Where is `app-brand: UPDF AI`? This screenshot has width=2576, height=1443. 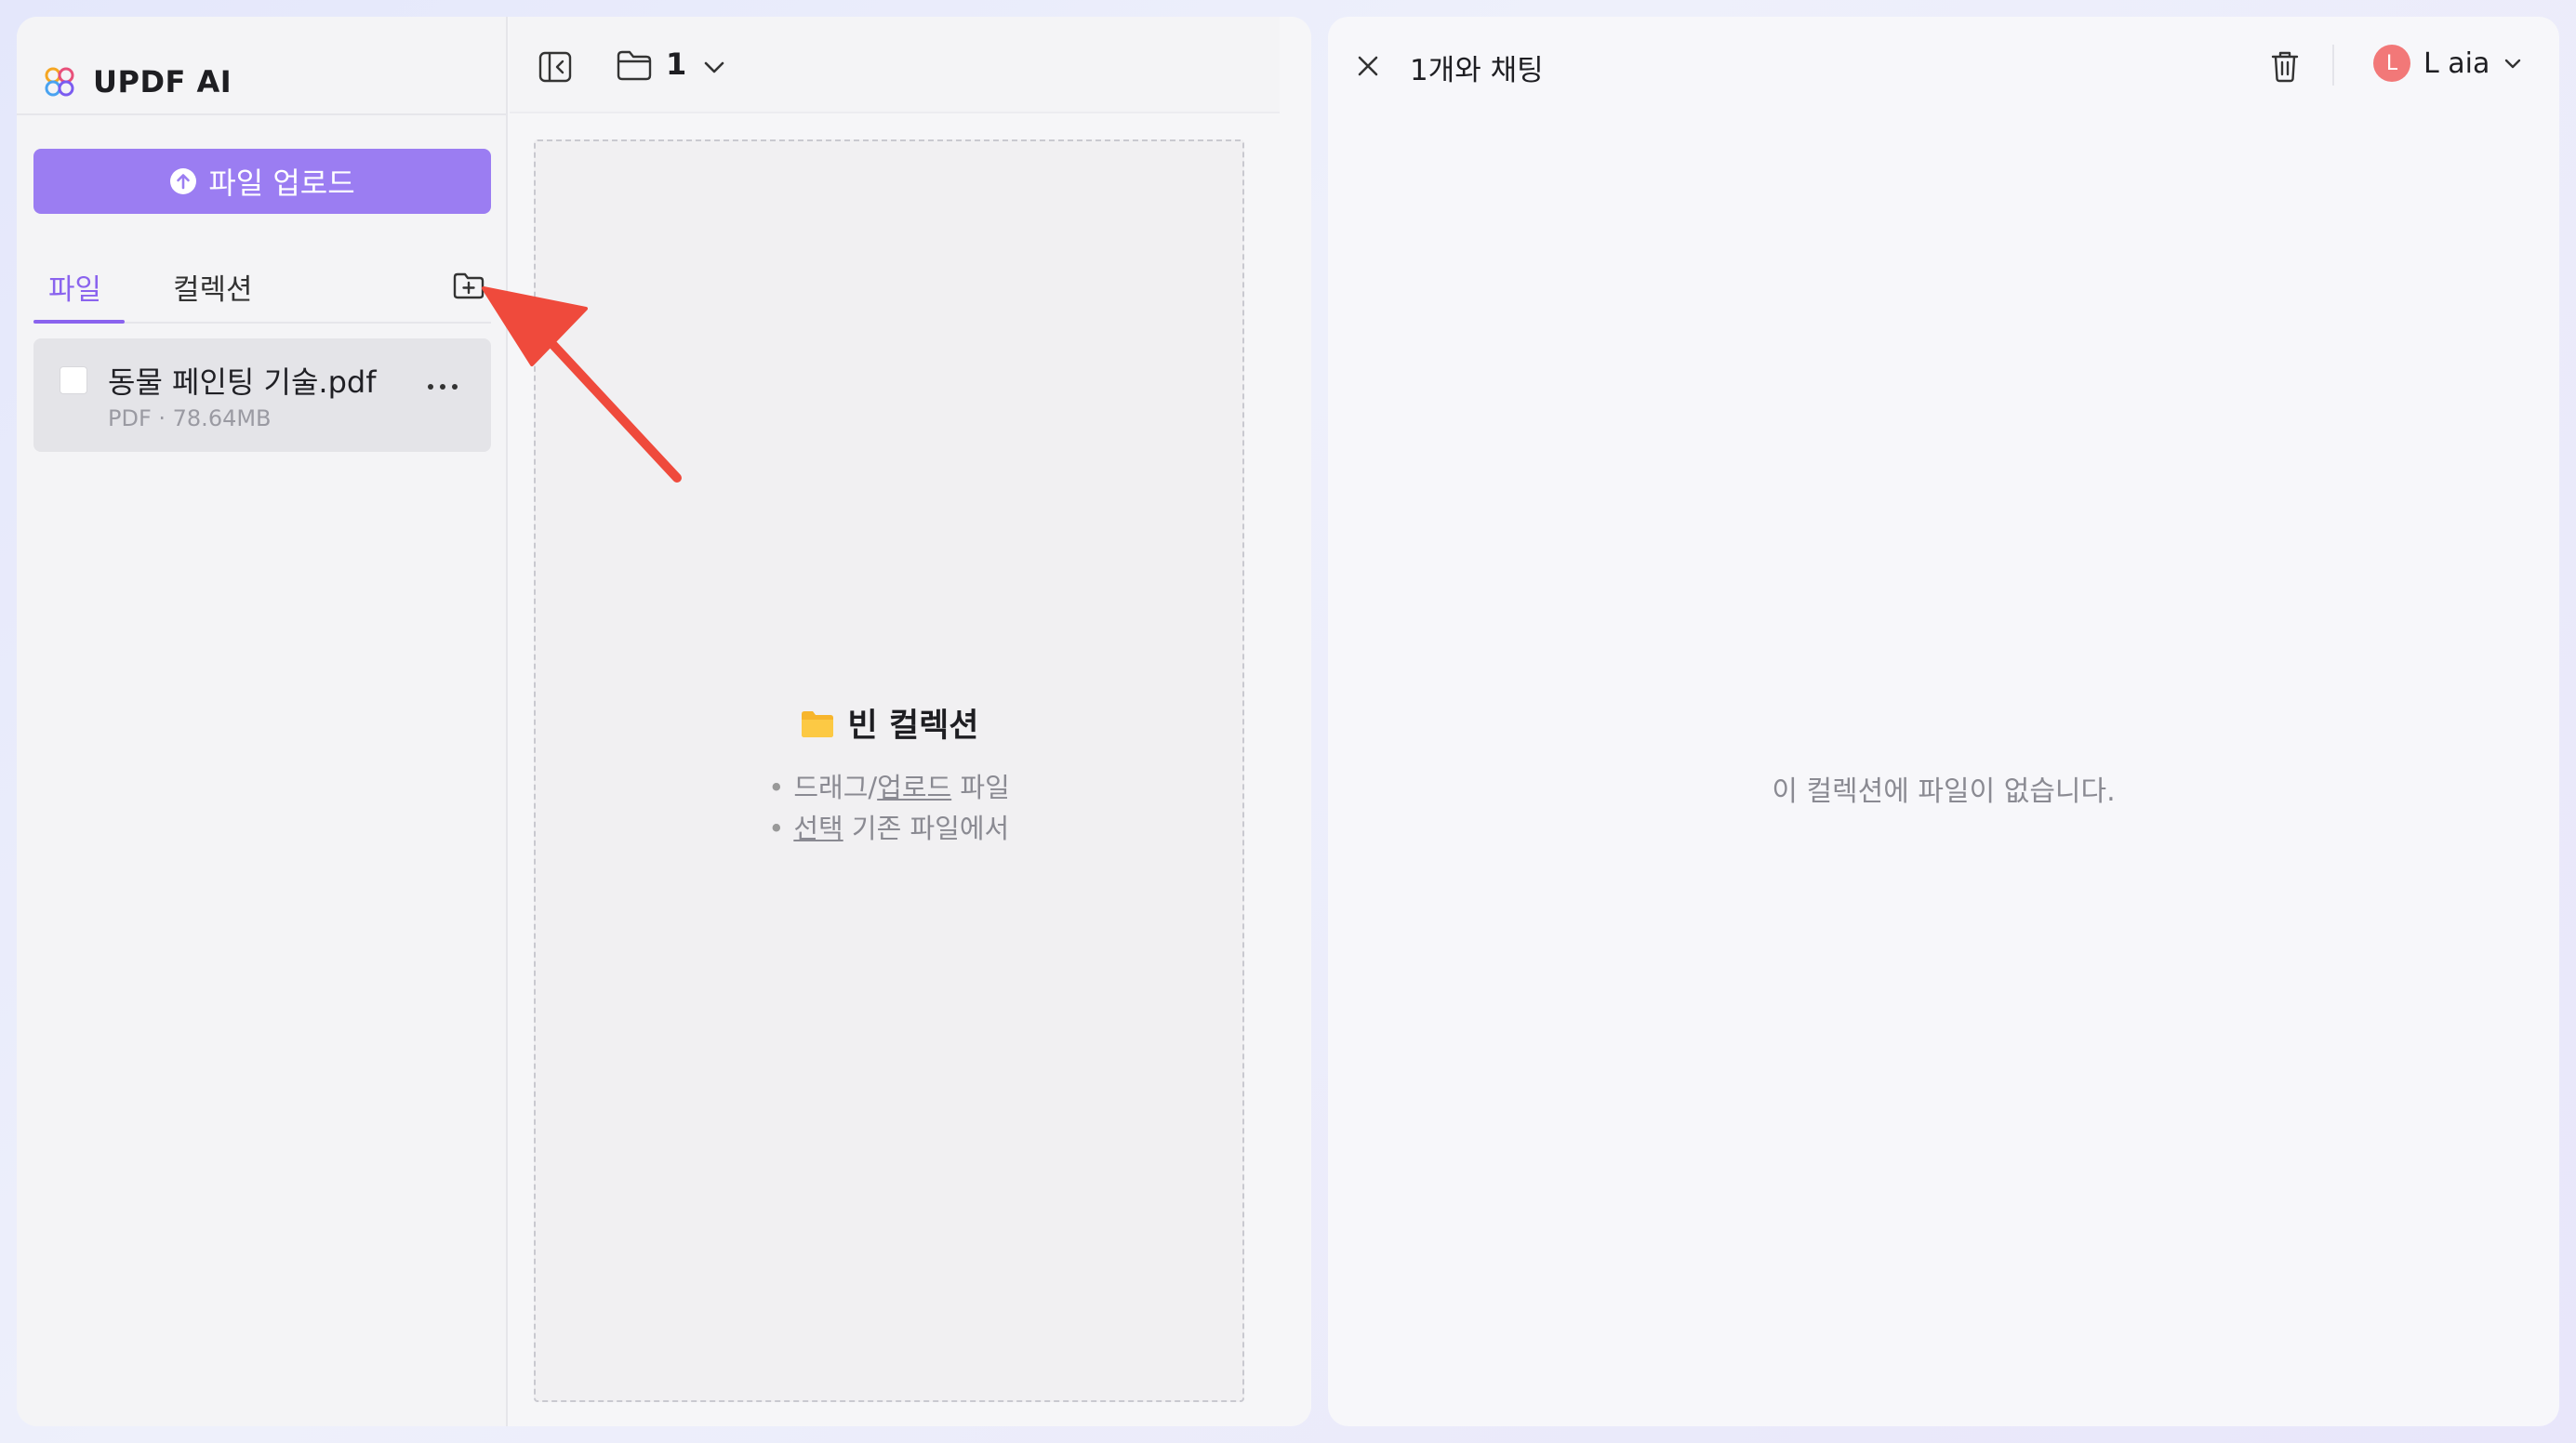
app-brand: UPDF AI is located at coordinates (137, 82).